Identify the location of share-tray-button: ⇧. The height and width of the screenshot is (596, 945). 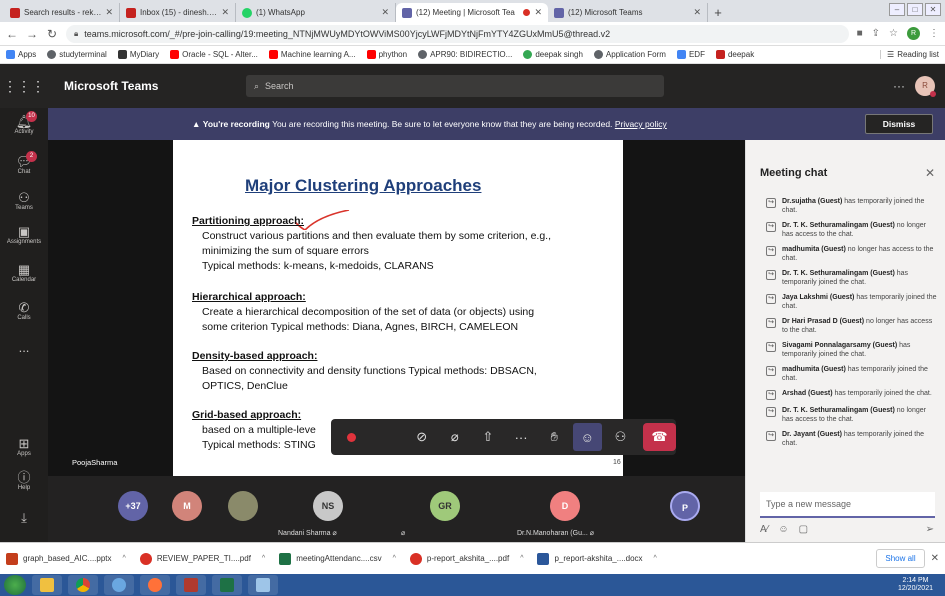
(487, 437).